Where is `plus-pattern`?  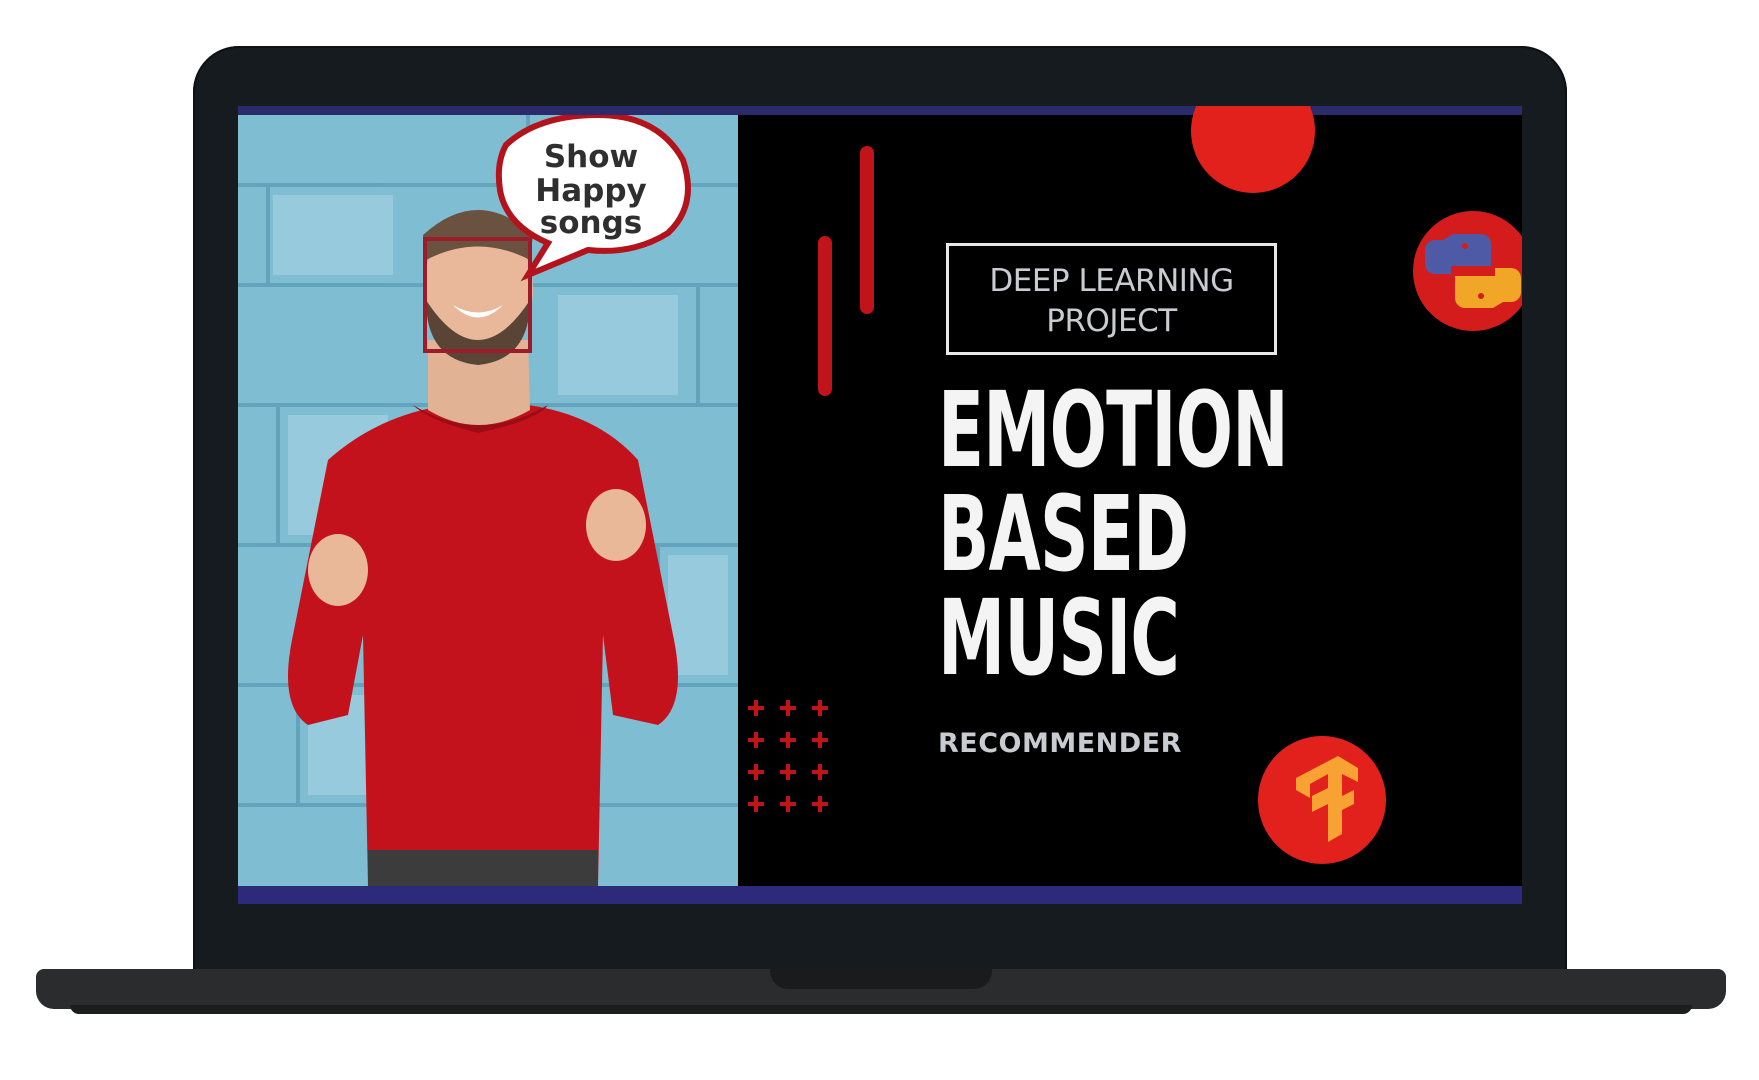
plus-pattern is located at coordinates (788, 756).